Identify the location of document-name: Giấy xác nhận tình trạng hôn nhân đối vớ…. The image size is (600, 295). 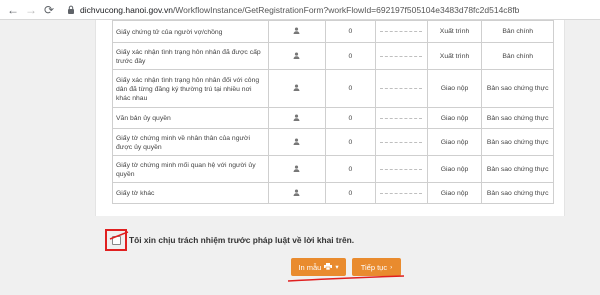
(190, 88).